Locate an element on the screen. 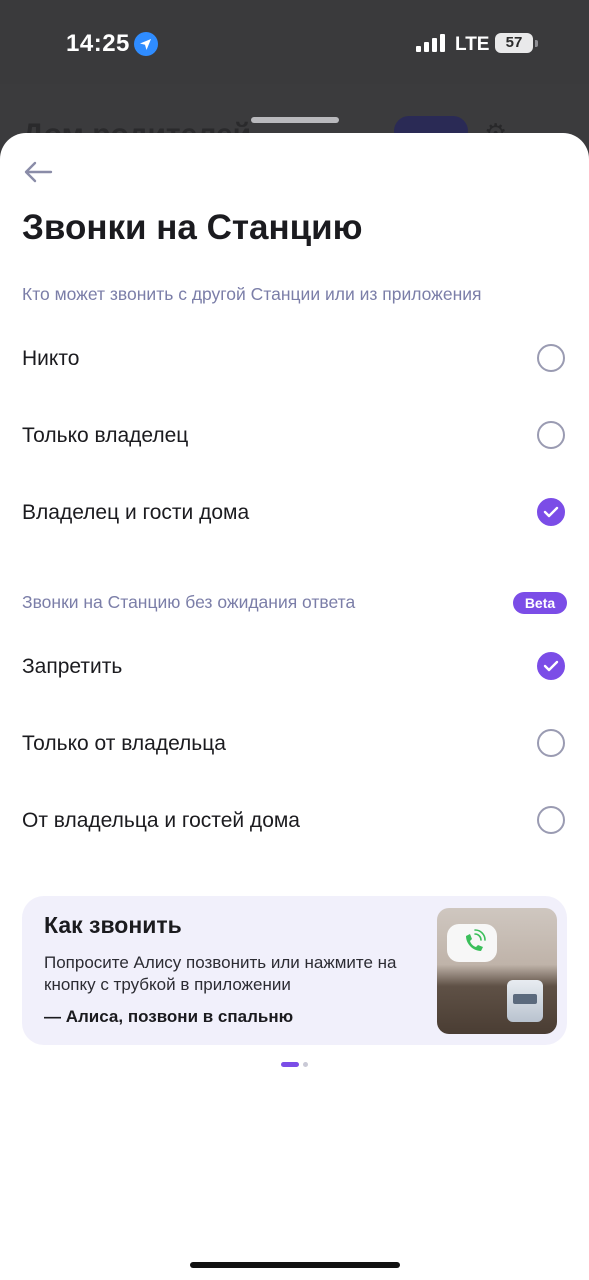 Image resolution: width=589 pixels, height=1280 pixels. option-label: Только владелец is located at coordinates (105, 435).